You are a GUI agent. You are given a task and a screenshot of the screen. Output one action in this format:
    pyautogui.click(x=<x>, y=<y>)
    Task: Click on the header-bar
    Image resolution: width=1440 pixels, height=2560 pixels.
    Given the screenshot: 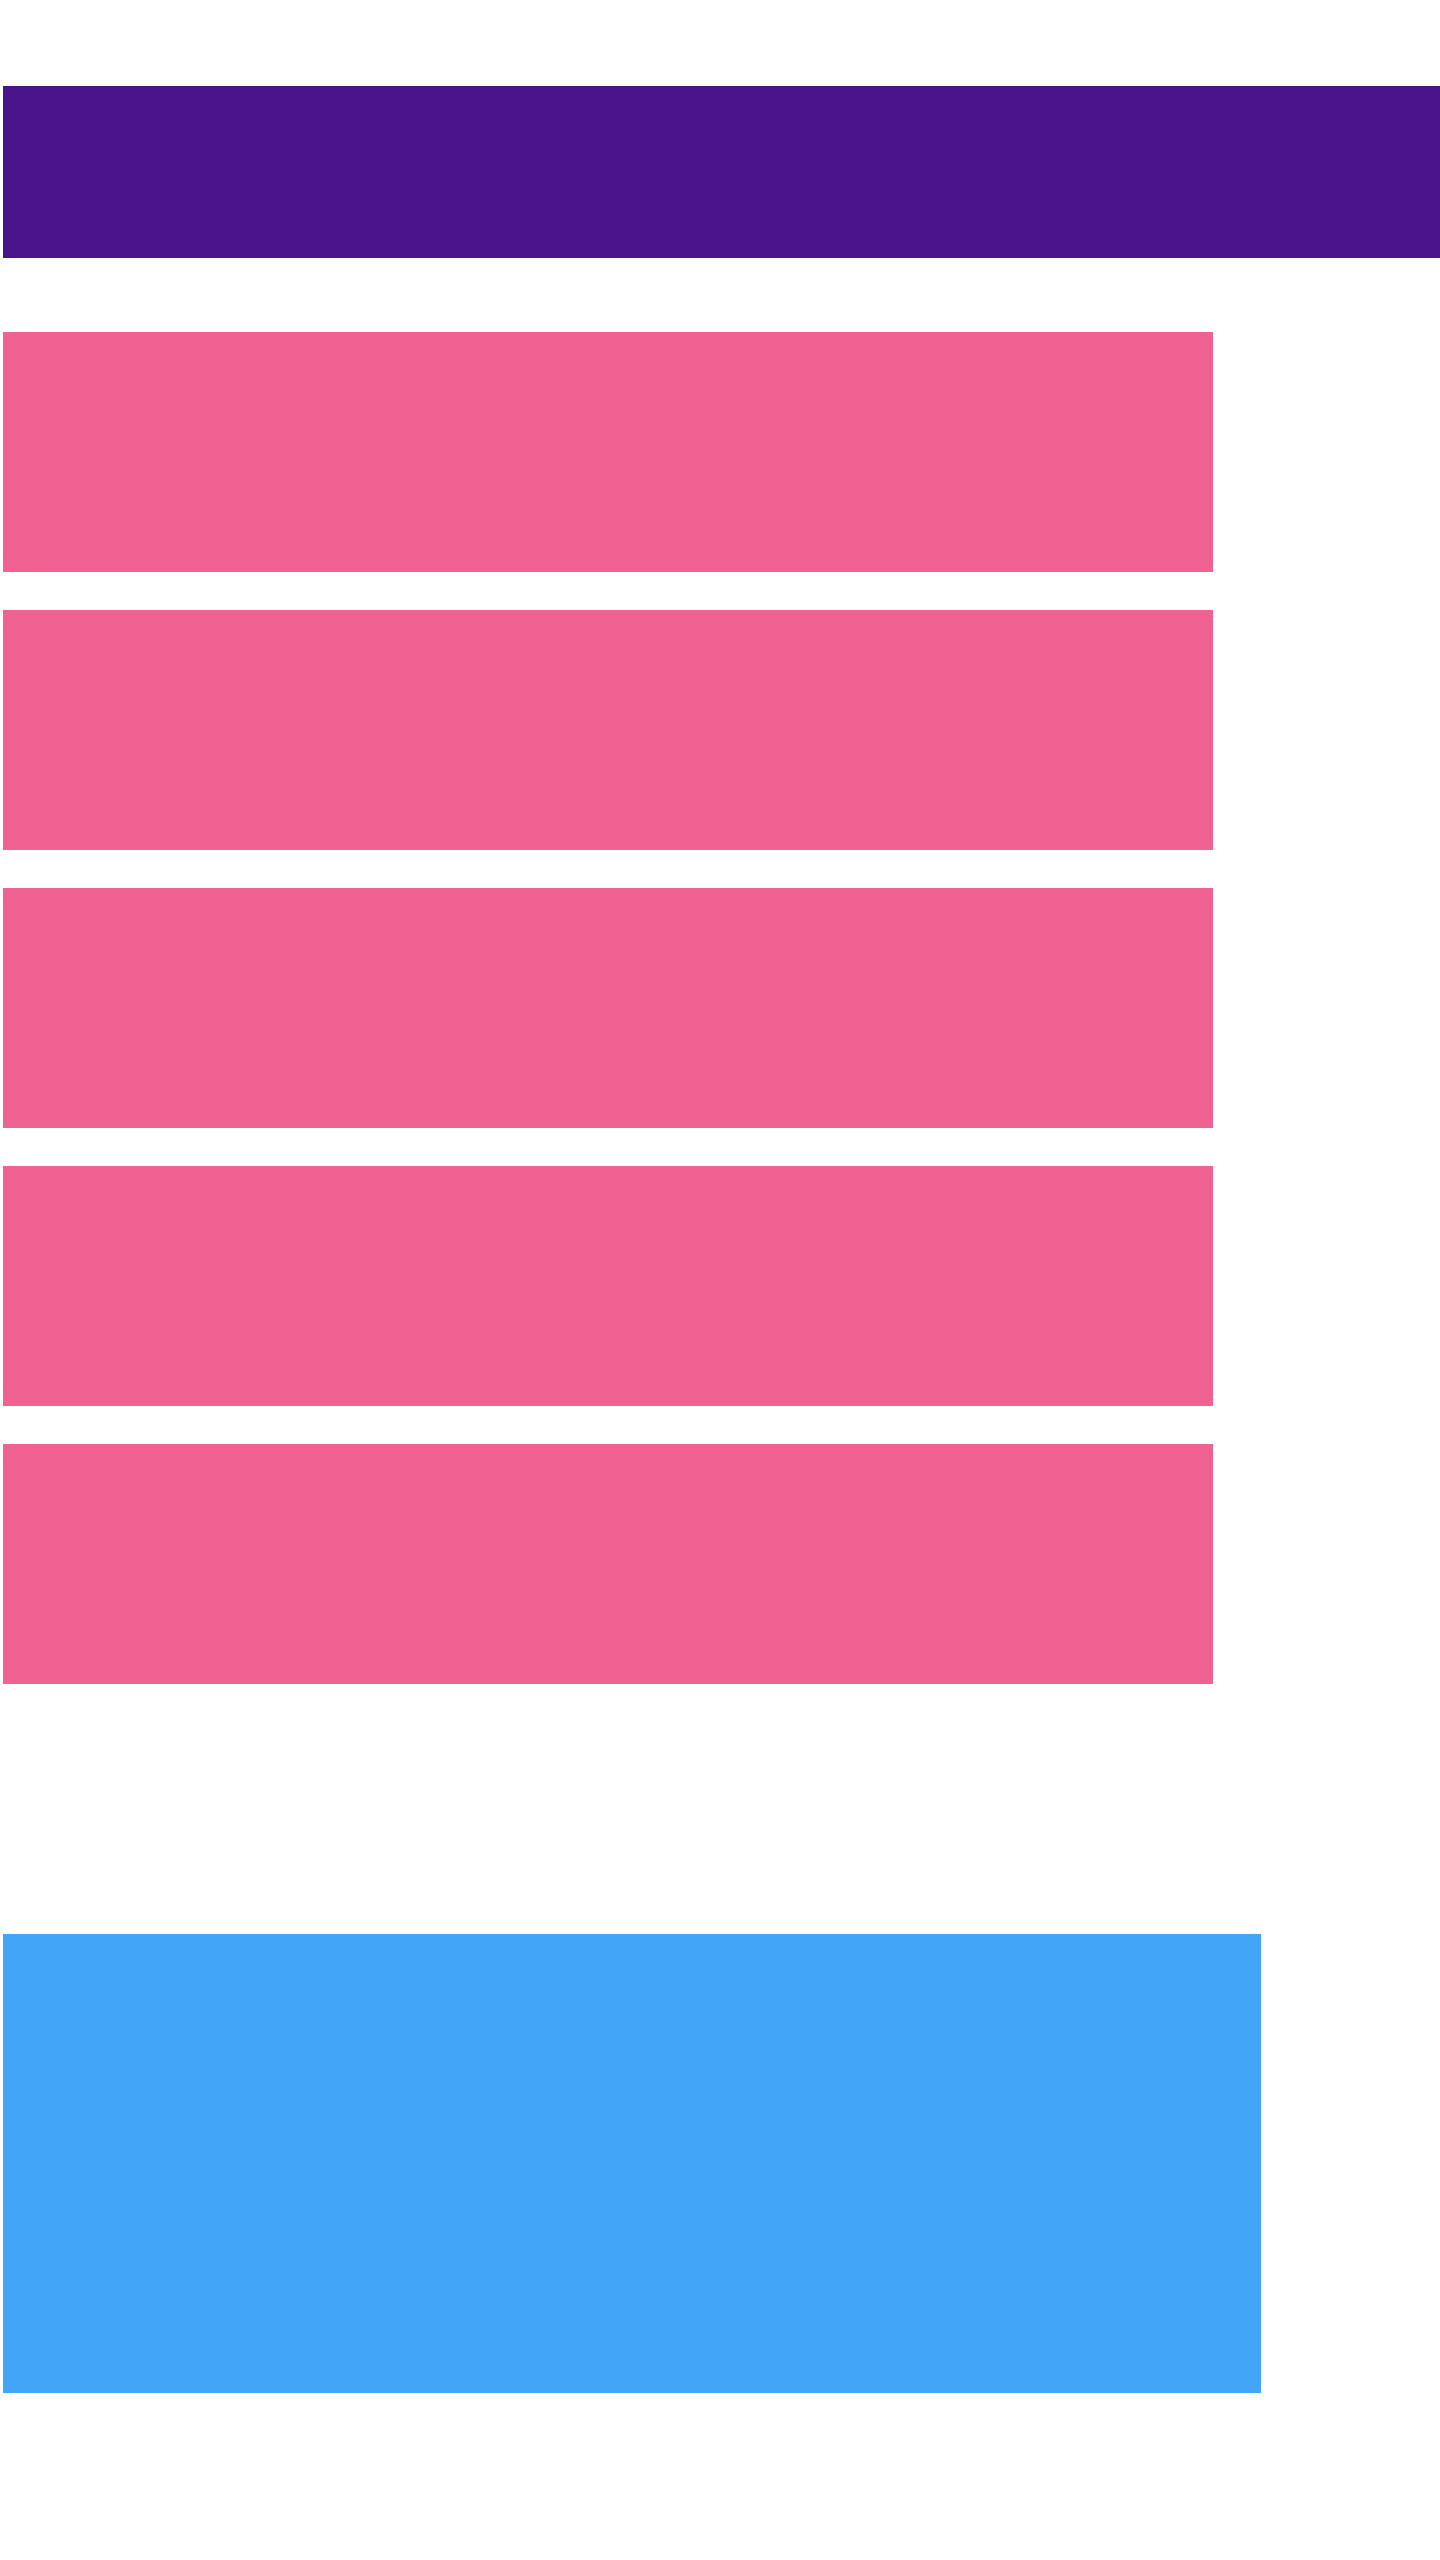 What is the action you would take?
    pyautogui.click(x=721, y=172)
    